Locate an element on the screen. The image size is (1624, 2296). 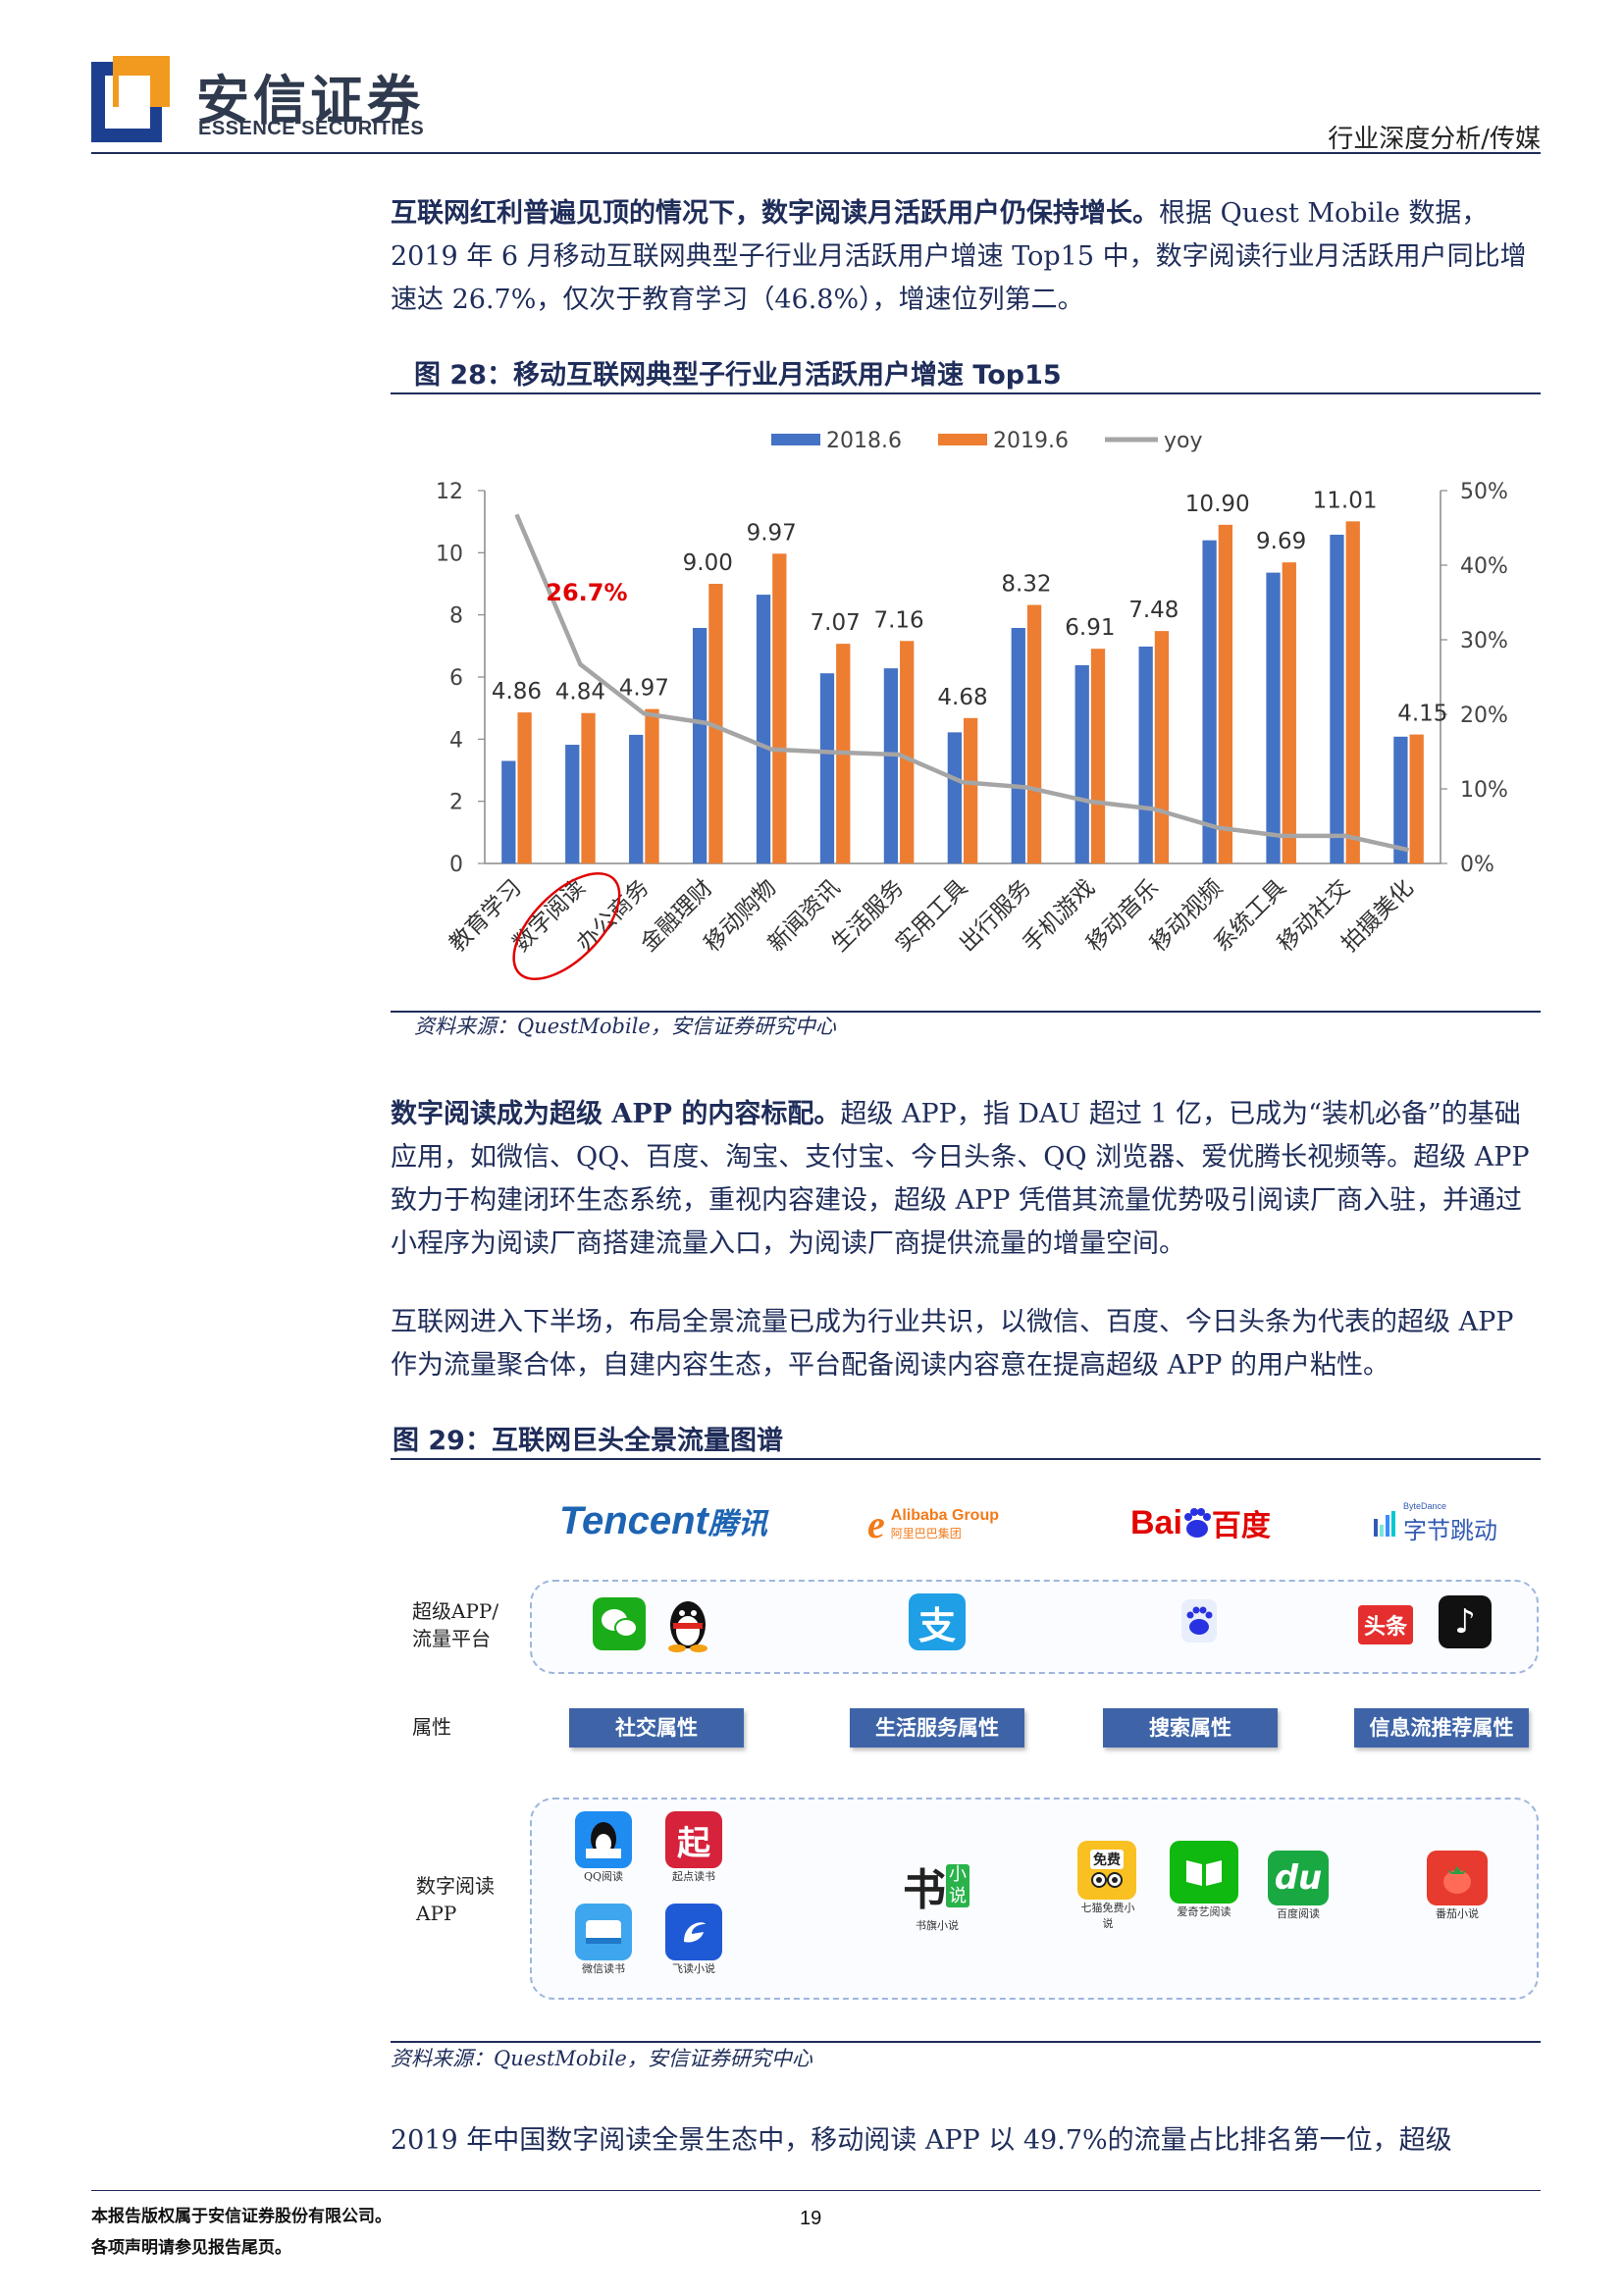
data-label: 10.90 is located at coordinates (1217, 504).